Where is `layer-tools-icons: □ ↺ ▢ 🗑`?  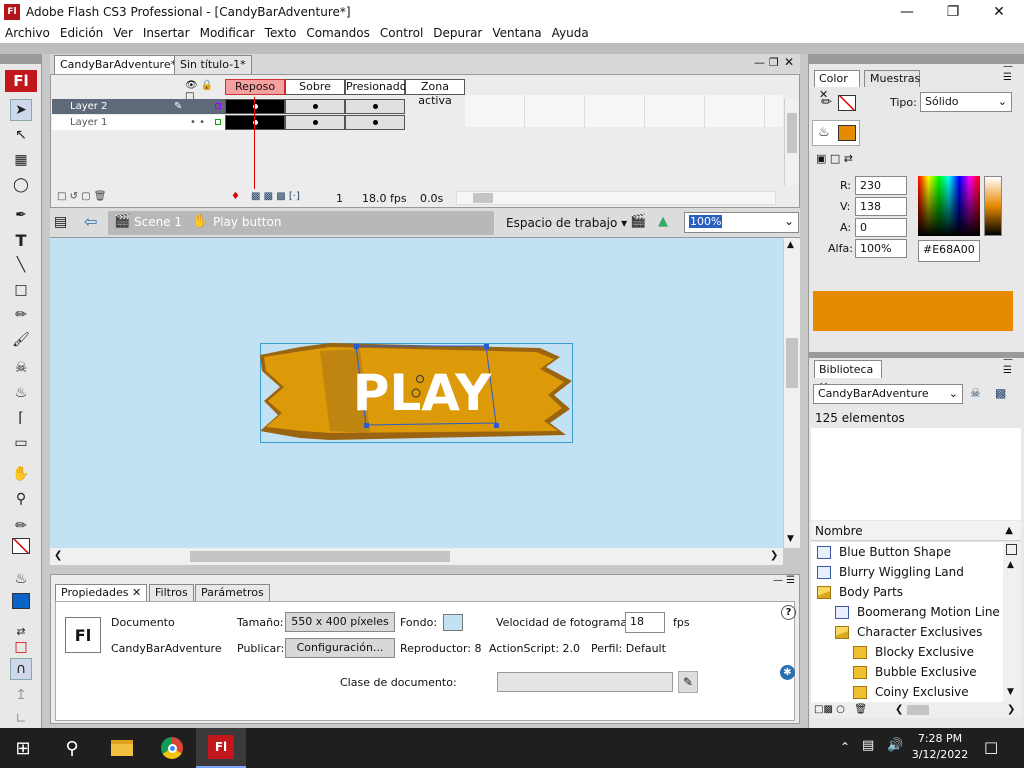 layer-tools-icons: □ ↺ ▢ 🗑 is located at coordinates (82, 196).